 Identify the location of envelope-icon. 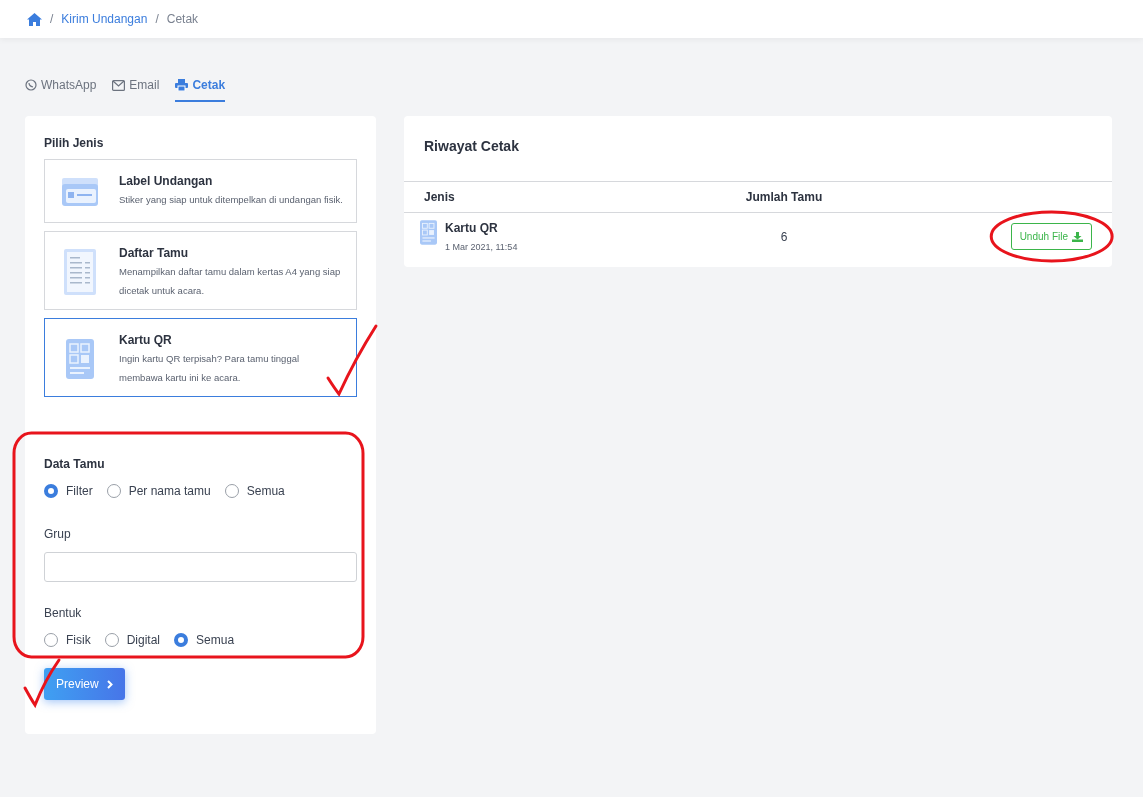
(119, 85).